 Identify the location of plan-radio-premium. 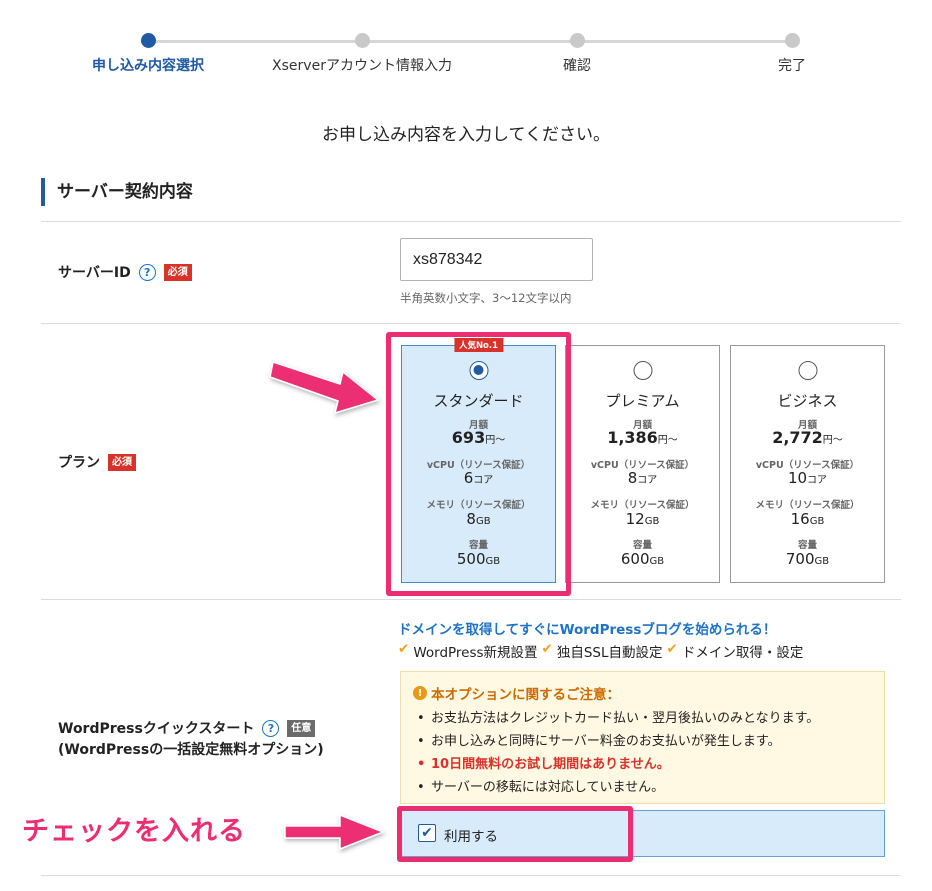
(642, 370).